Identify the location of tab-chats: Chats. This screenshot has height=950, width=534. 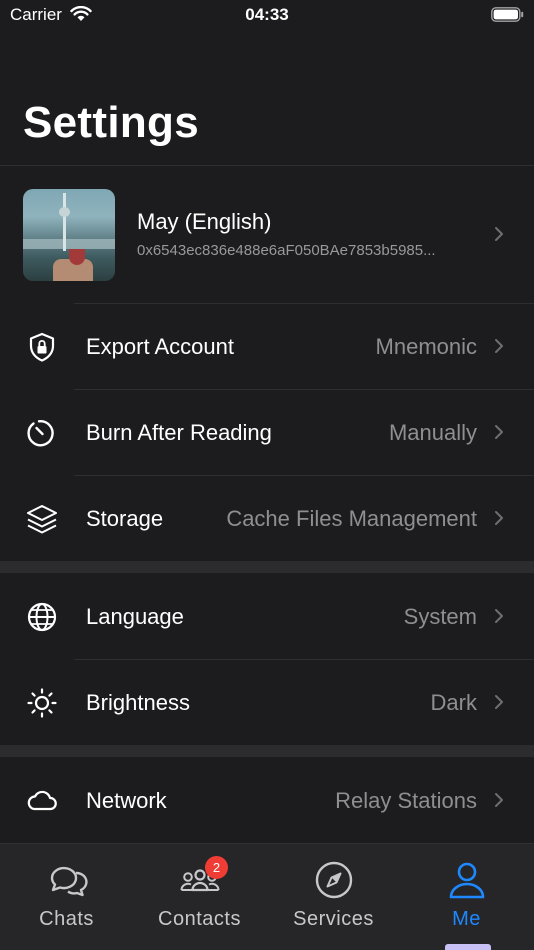
(66, 894).